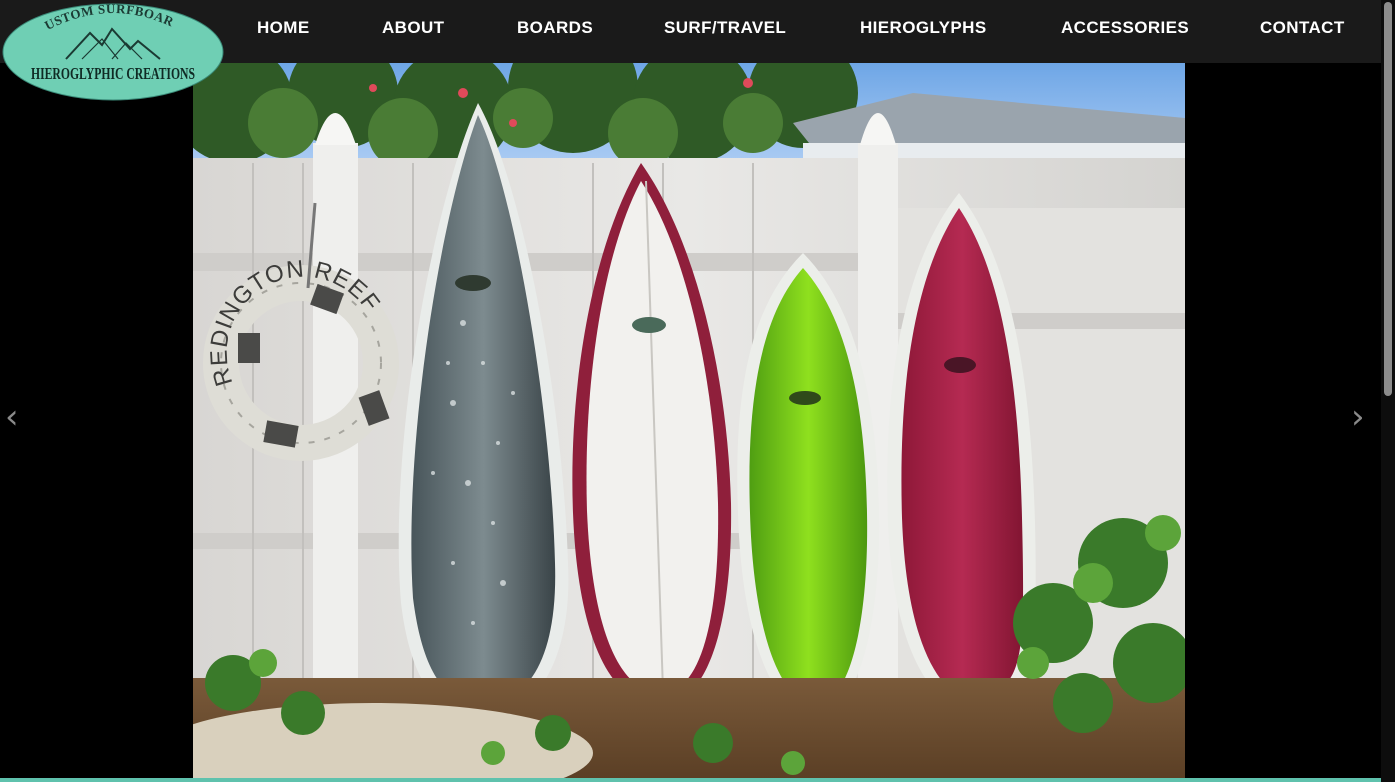  I want to click on nav-contact: CONTACT, so click(1302, 28).